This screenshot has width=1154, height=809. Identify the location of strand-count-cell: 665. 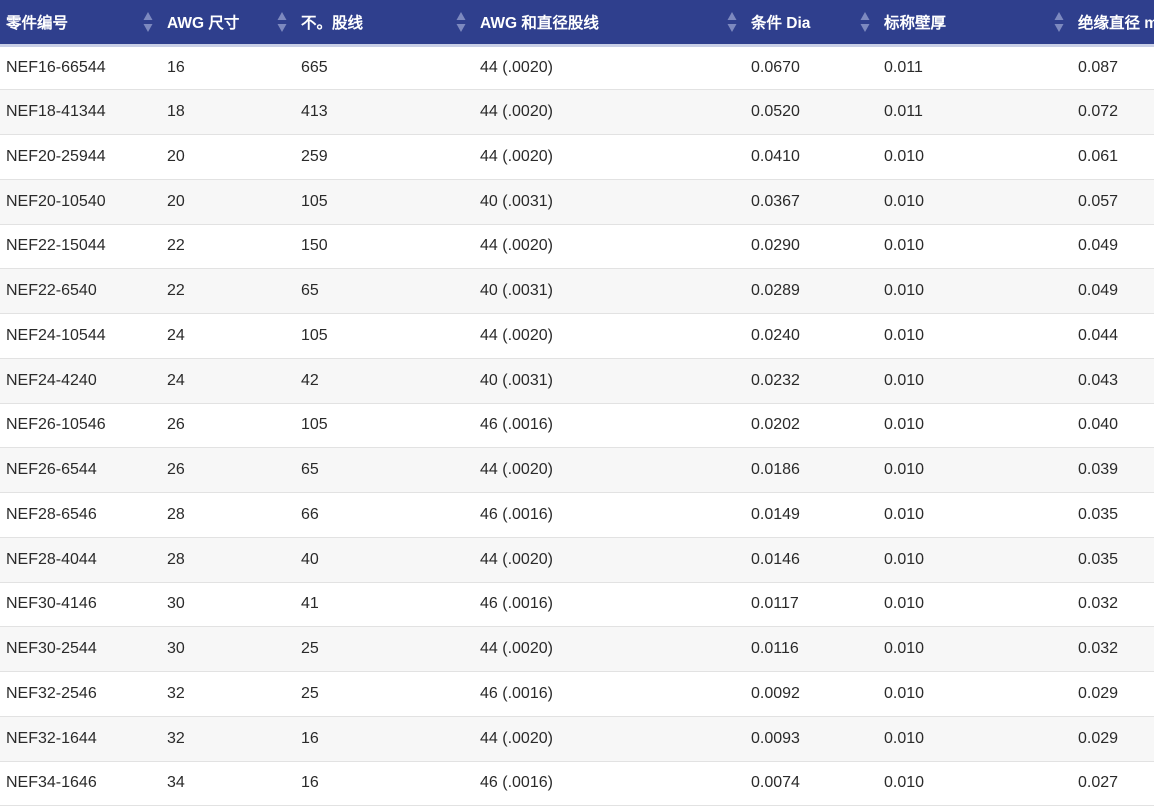
(314, 67).